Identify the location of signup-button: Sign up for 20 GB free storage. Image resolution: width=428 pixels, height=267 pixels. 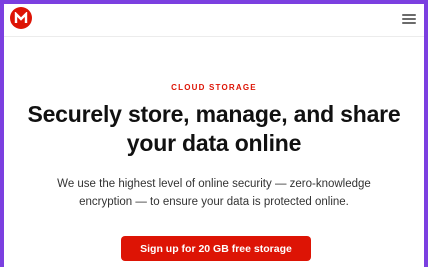
(216, 248).